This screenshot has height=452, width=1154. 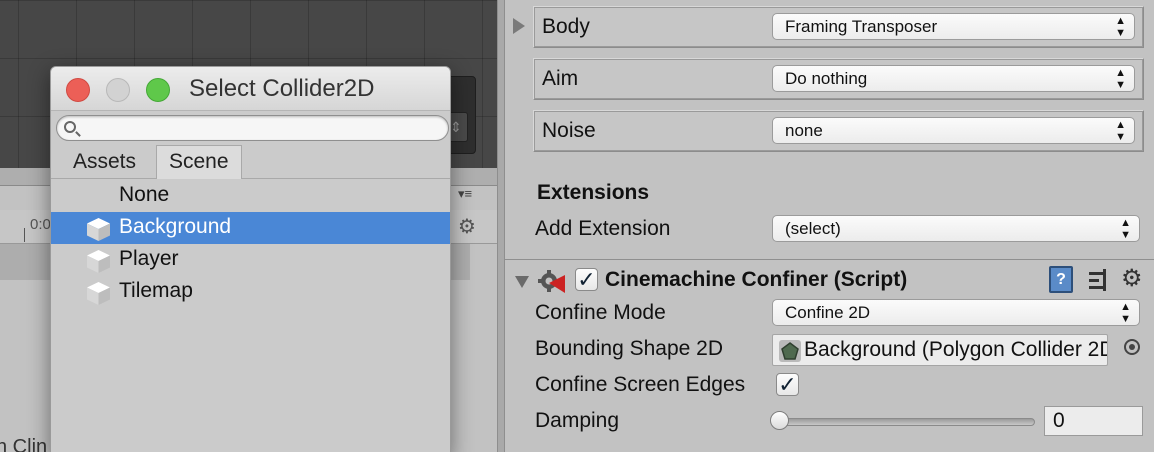 I want to click on confiner-foldout-icon, so click(x=522, y=282).